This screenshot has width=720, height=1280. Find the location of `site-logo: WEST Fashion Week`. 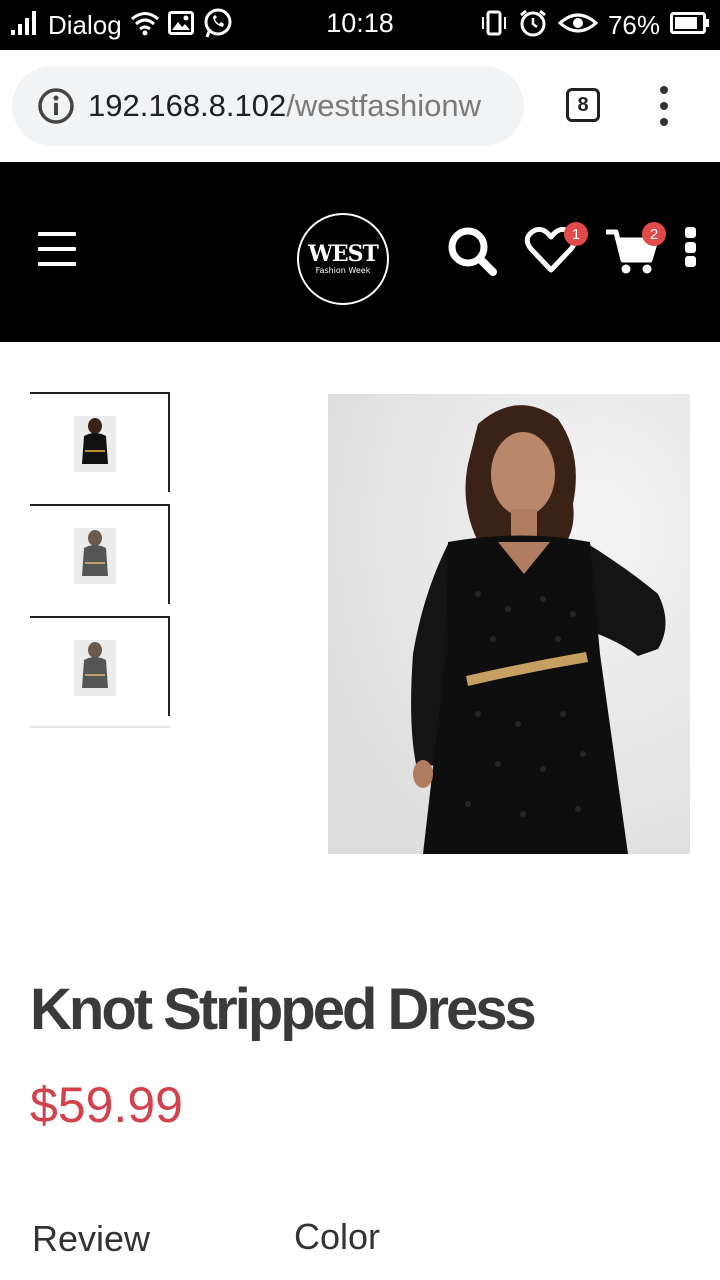

site-logo: WEST Fashion Week is located at coordinates (343, 259).